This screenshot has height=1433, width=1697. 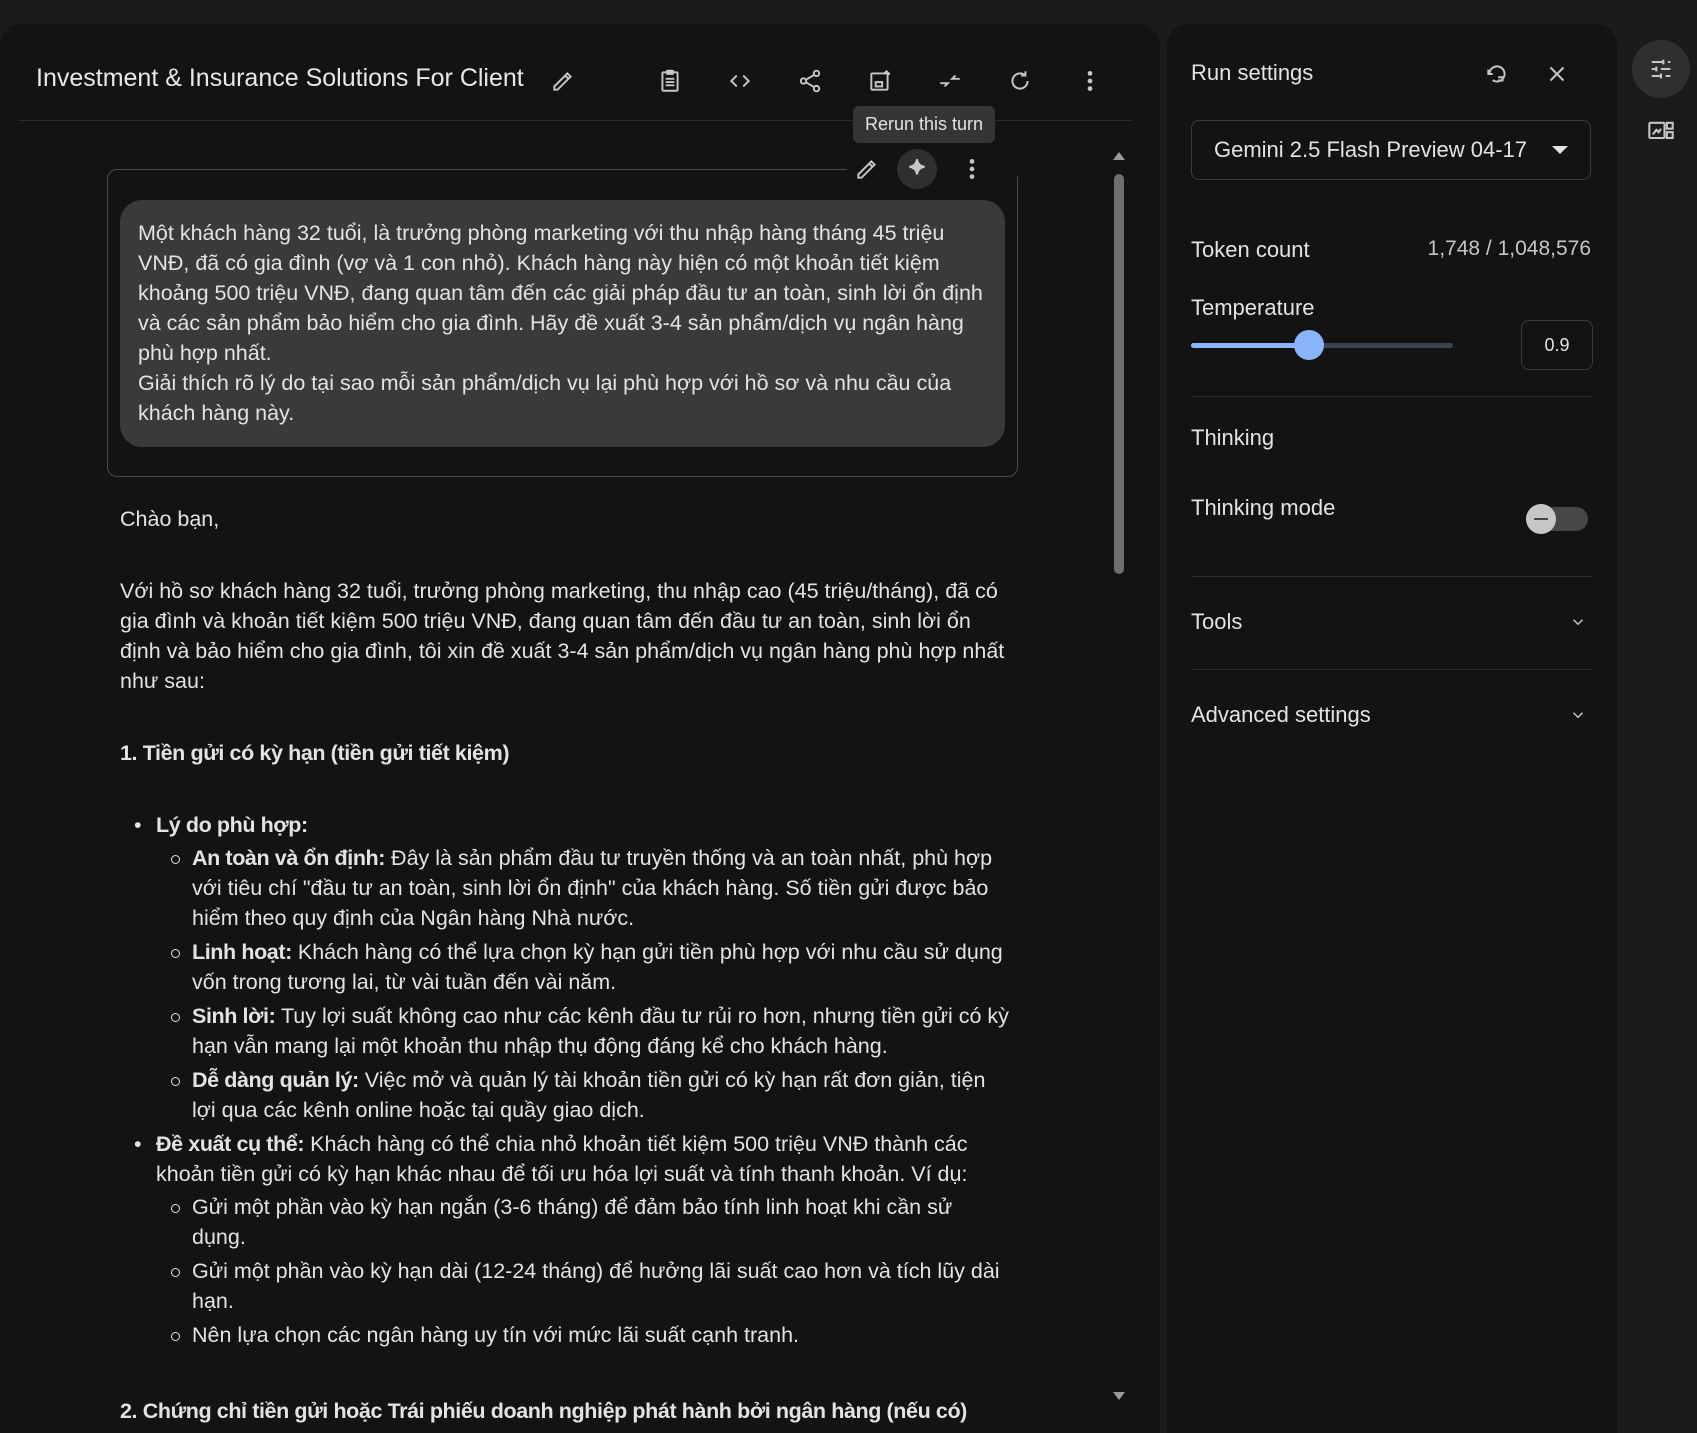 I want to click on clipboard-button, so click(x=670, y=81).